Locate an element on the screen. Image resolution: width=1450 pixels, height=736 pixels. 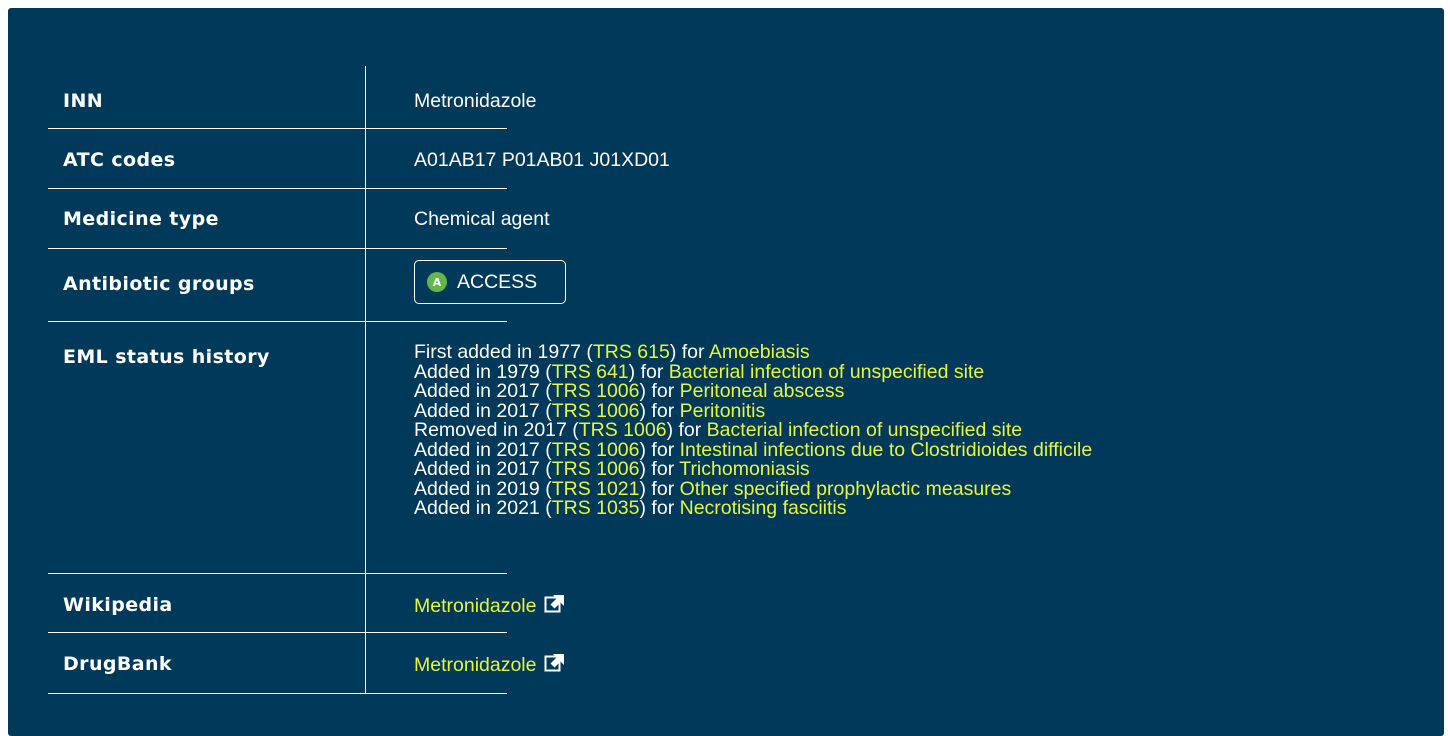
row-label-drugbank: DrugBank is located at coordinates (117, 664).